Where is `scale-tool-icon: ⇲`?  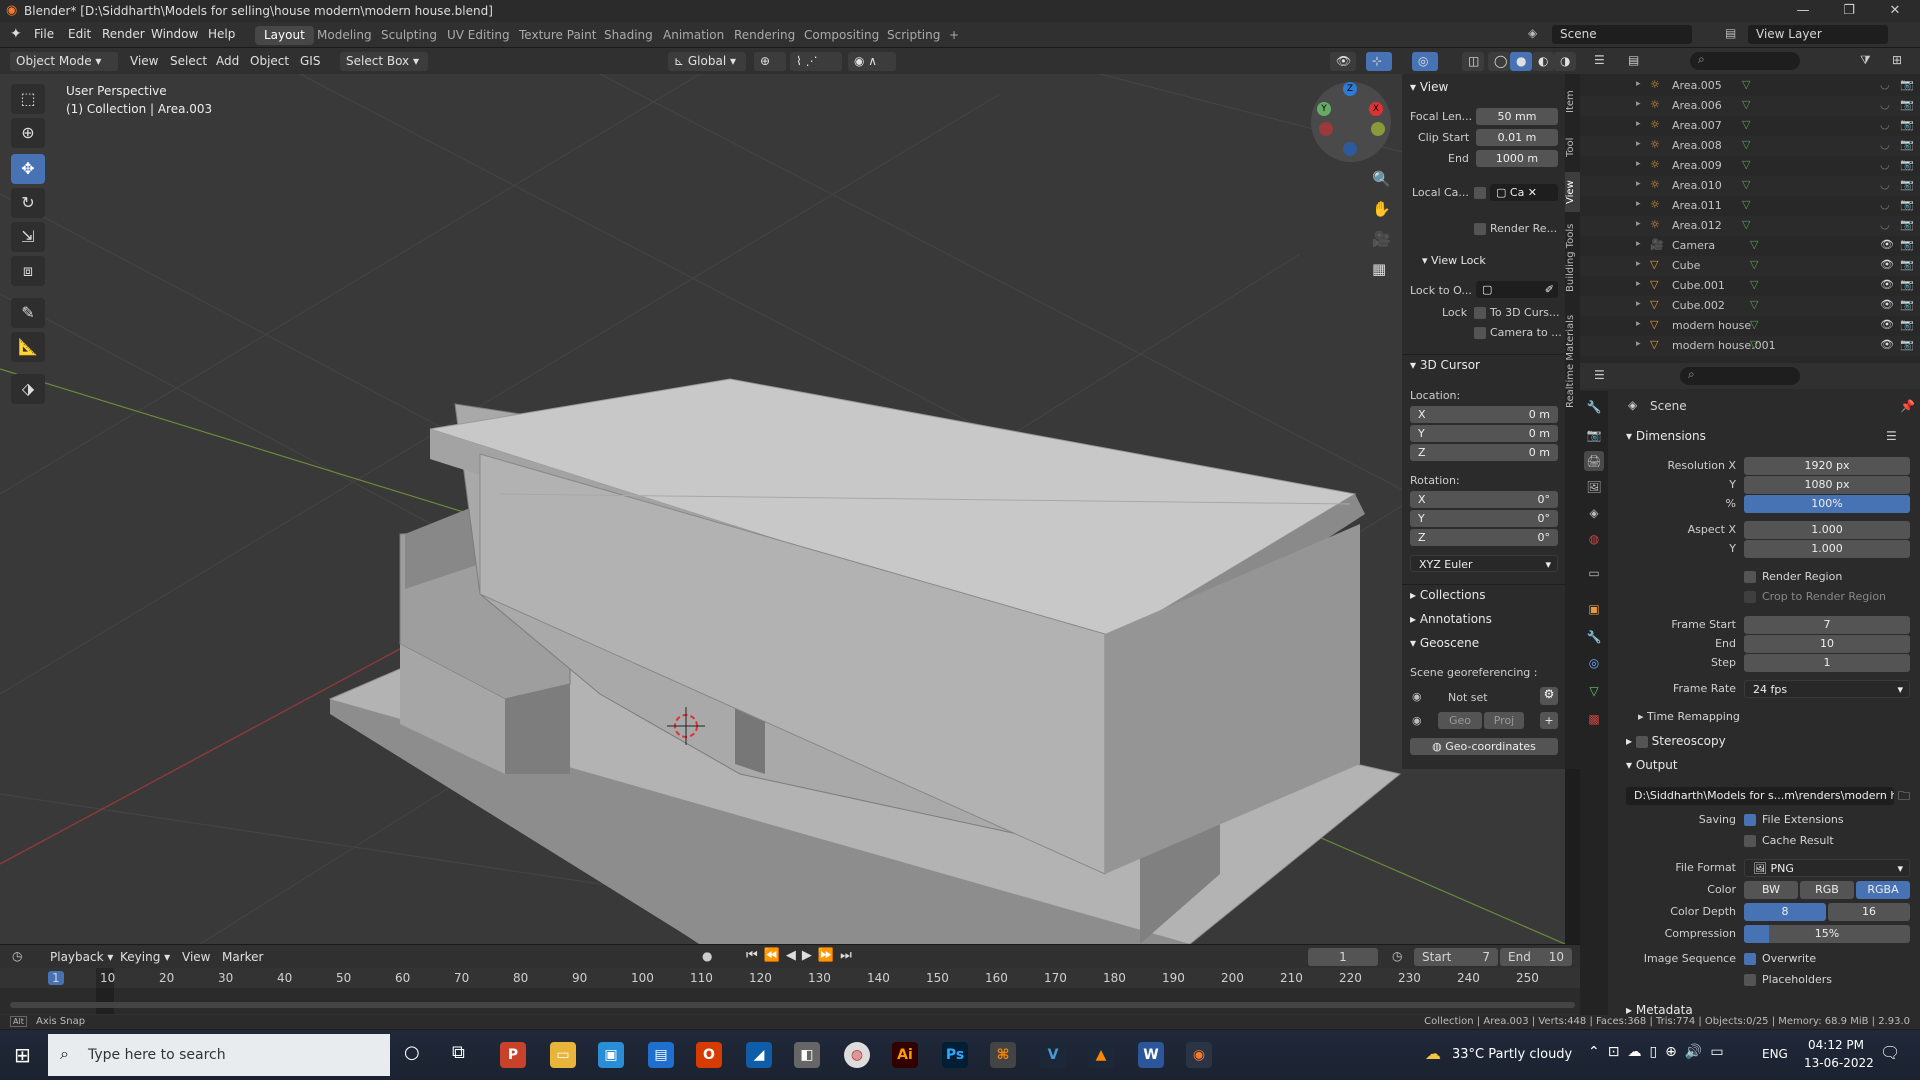
scale-tool-icon: ⇲ is located at coordinates (28, 237).